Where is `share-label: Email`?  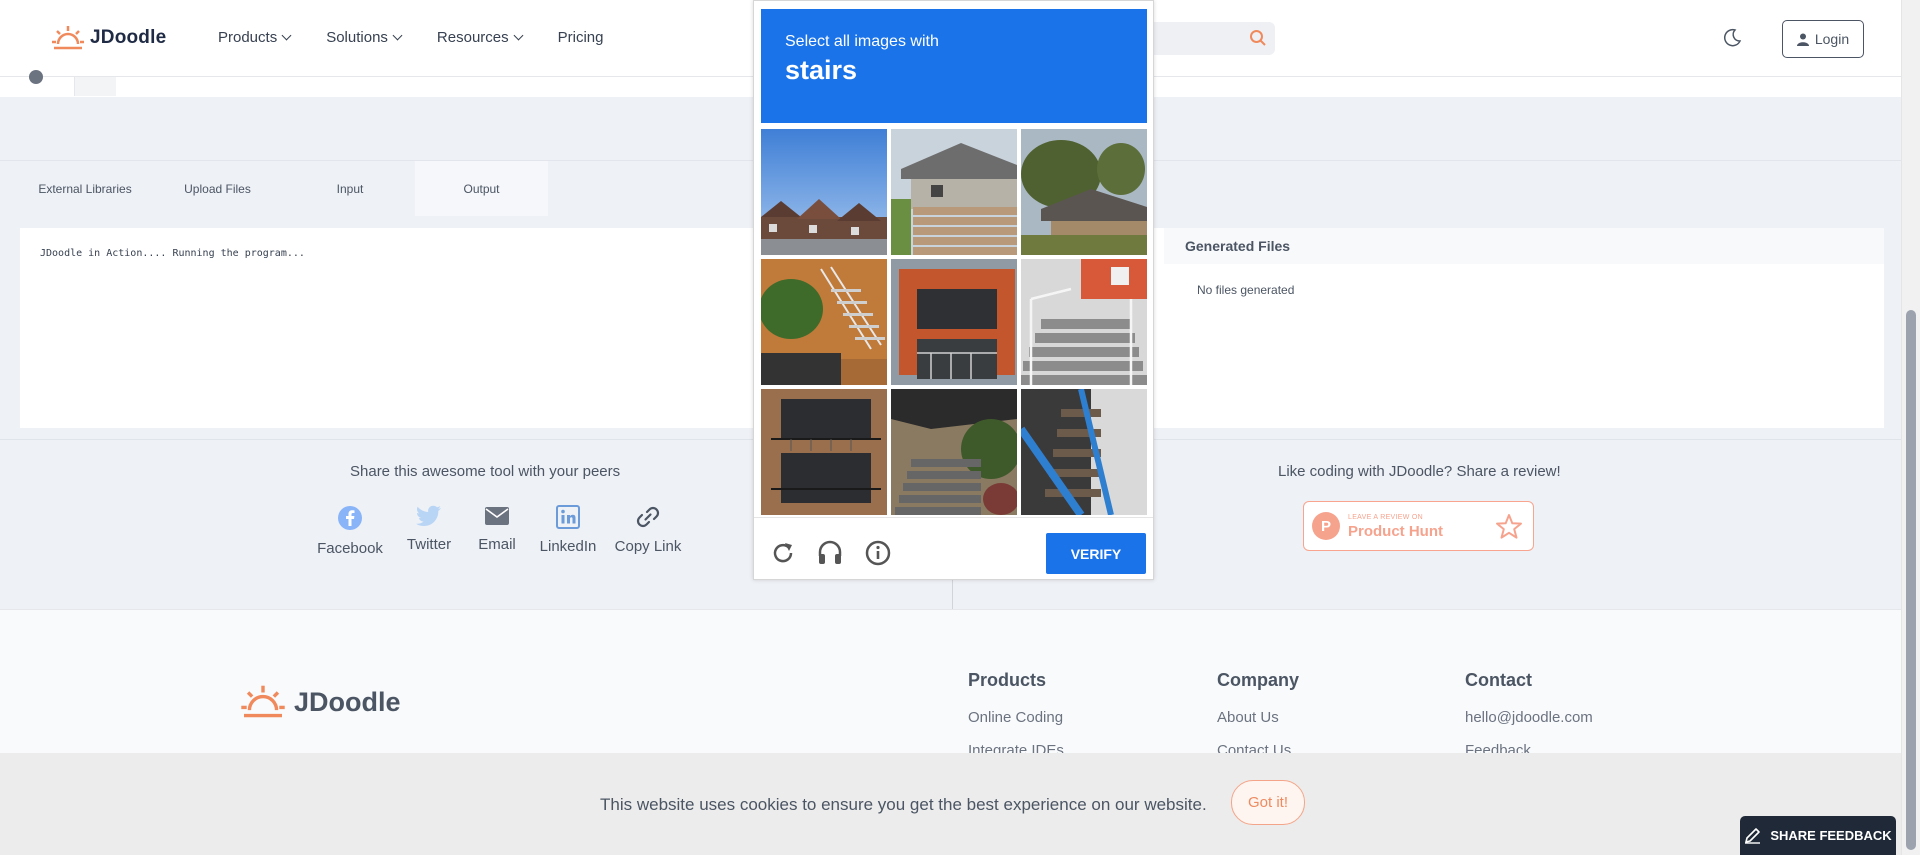 share-label: Email is located at coordinates (497, 544).